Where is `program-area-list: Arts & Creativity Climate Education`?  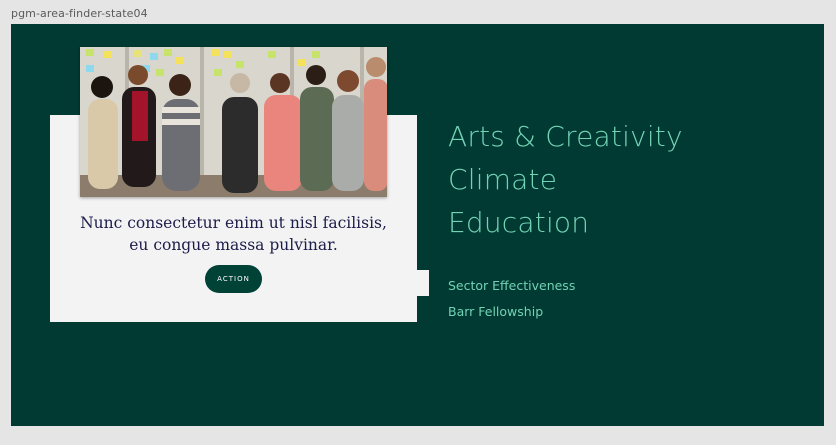 program-area-list: Arts & Creativity Climate Education is located at coordinates (565, 179).